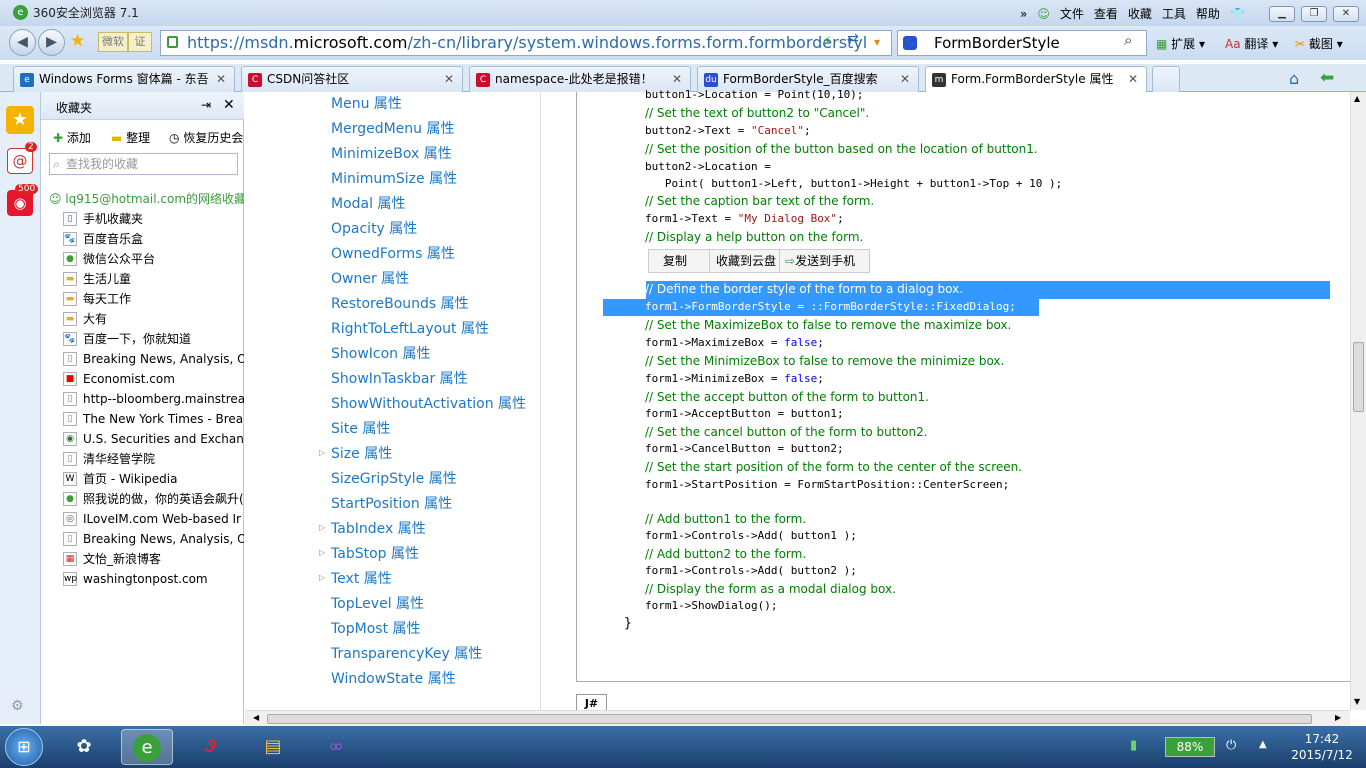 The width and height of the screenshot is (1366, 768). Describe the element at coordinates (147, 747) in the screenshot. I see `browser-360-icon: e` at that location.